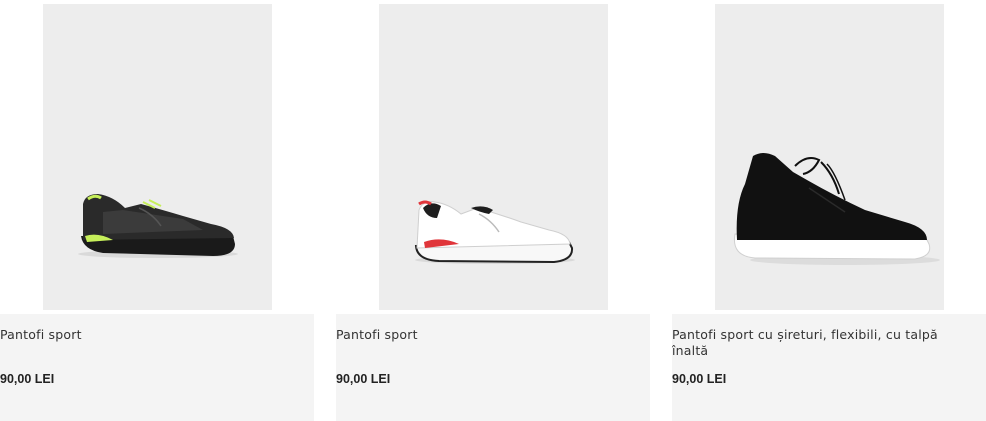  Describe the element at coordinates (158, 226) in the screenshot. I see `black-sneaker-lime-accents-image` at that location.